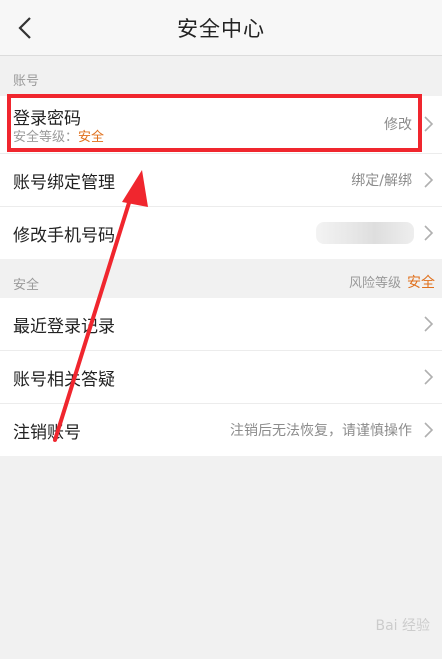  I want to click on account-binding-title: 账号绑定管理, so click(64, 183).